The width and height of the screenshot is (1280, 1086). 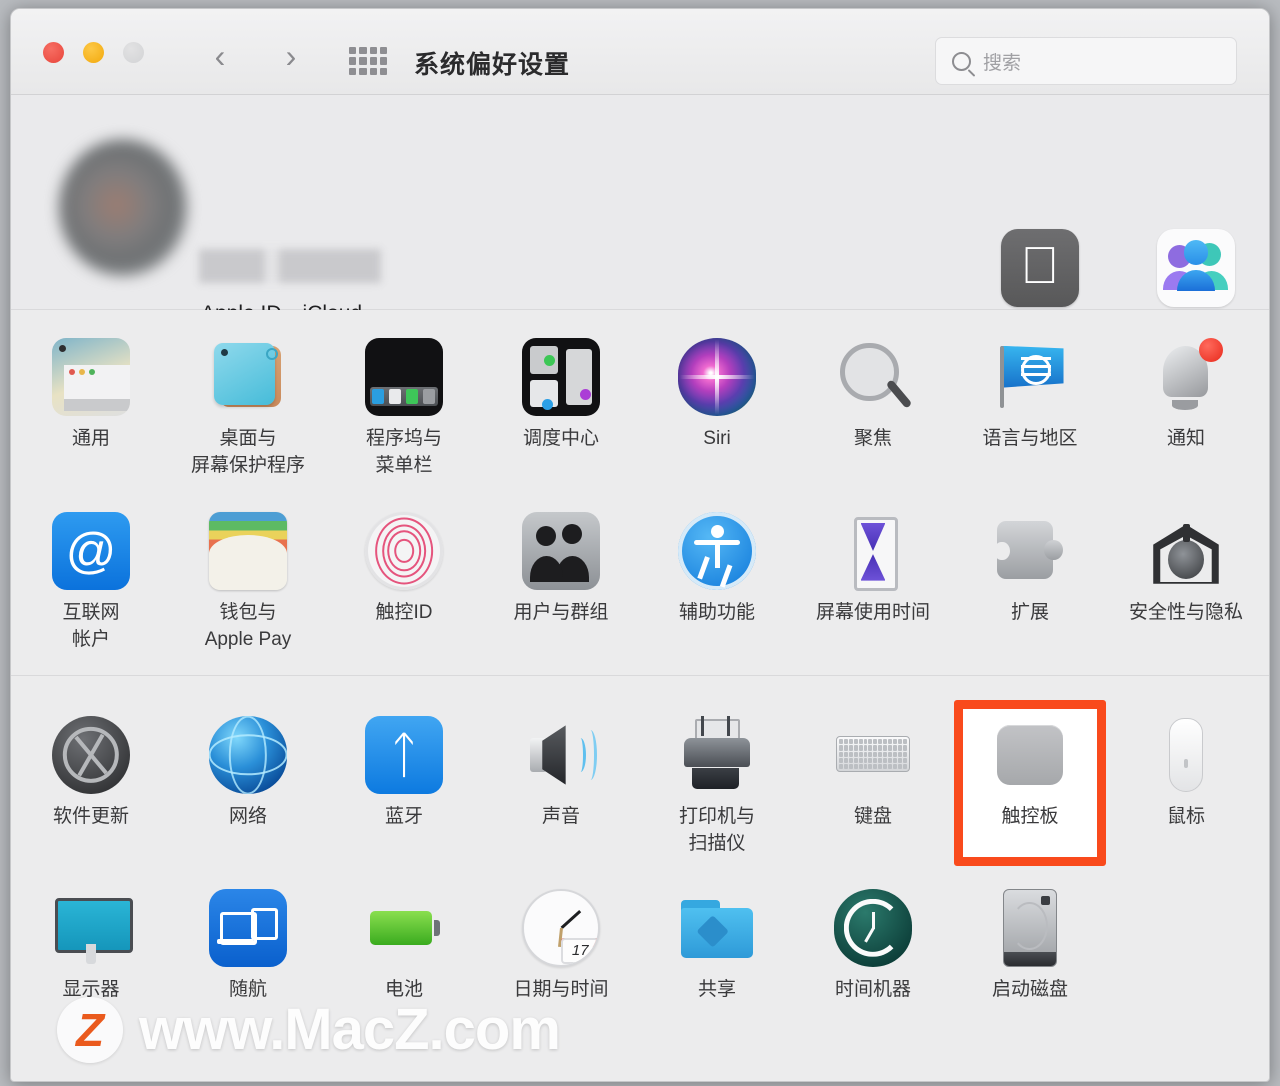 I want to click on traffic-lights, so click(x=93, y=52).